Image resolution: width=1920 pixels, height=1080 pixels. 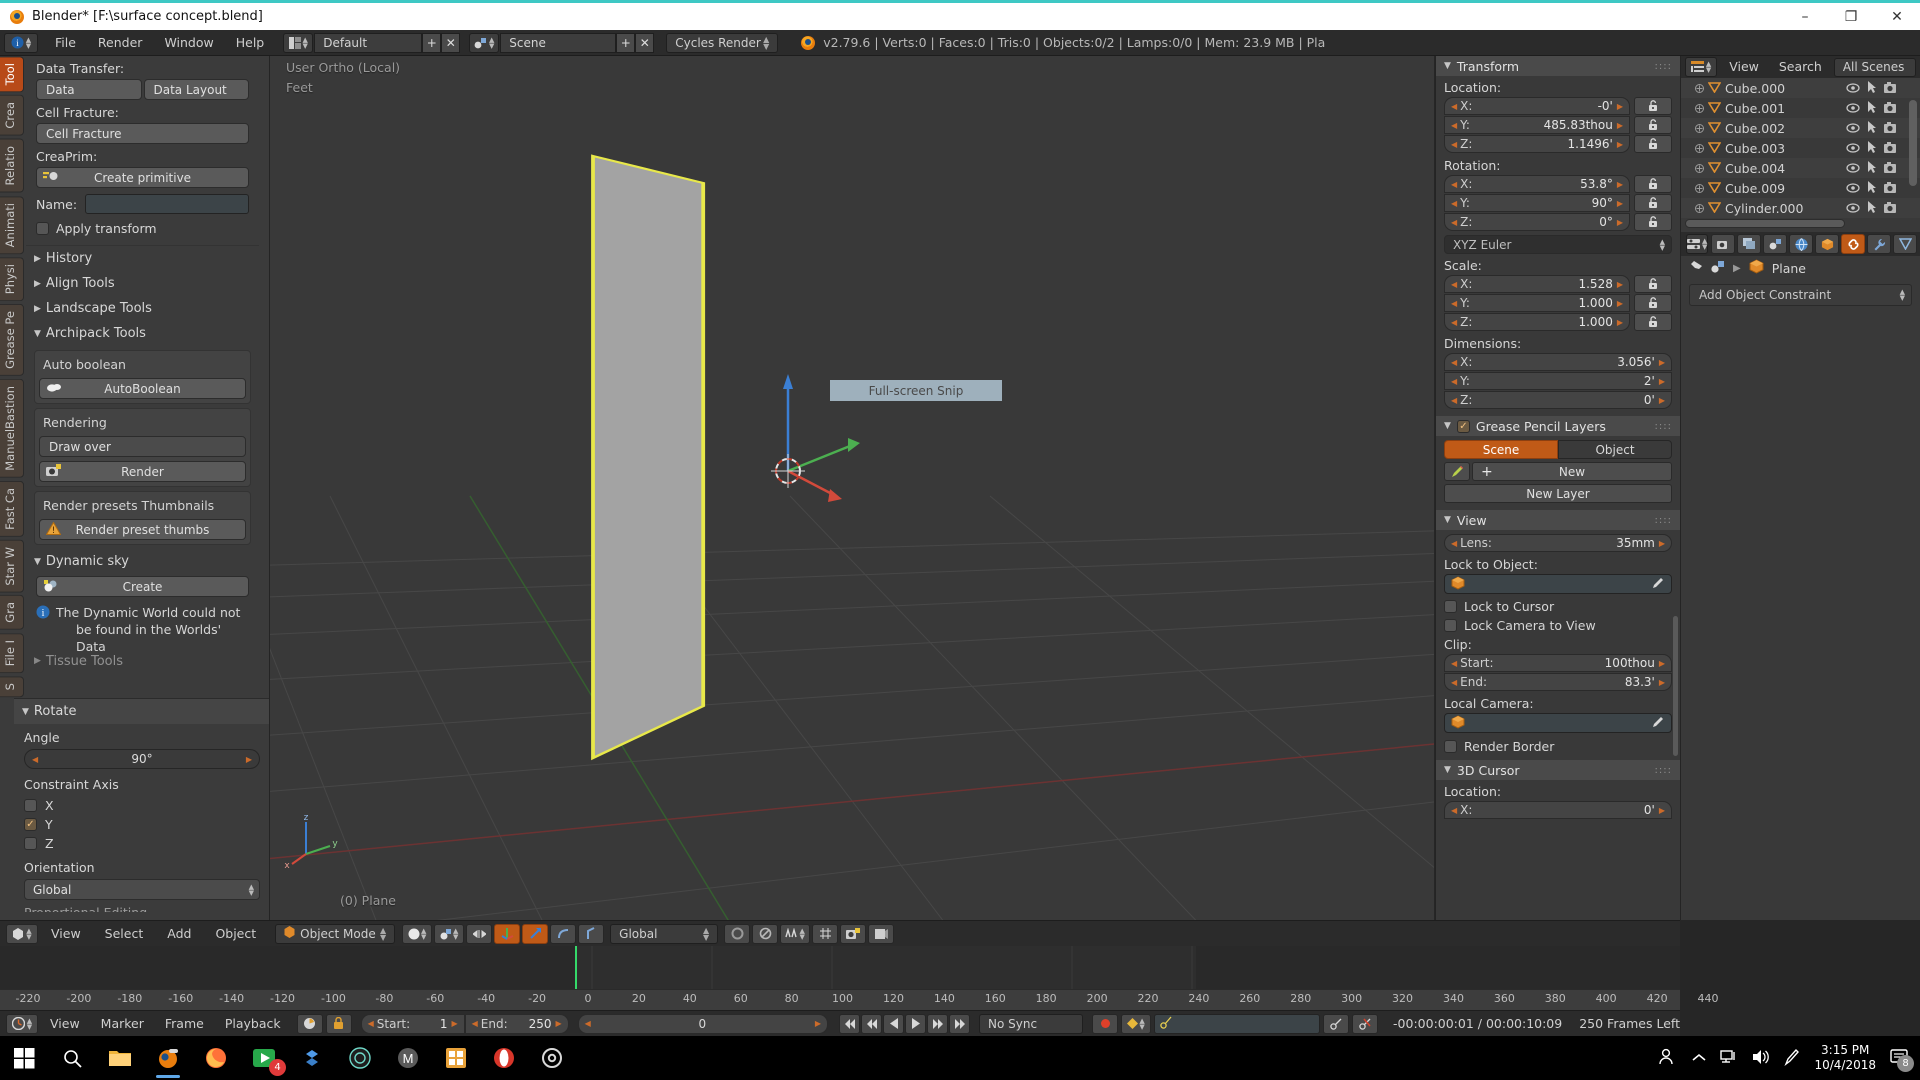 I want to click on n-panel-scrollbar, so click(x=1675, y=686).